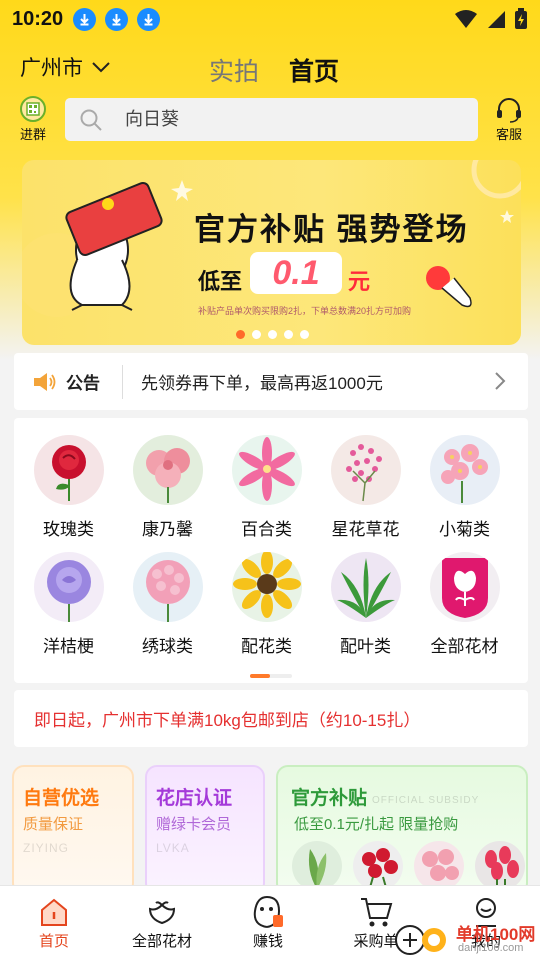  Describe the element at coordinates (194, 824) in the screenshot. I see `card-subtitle: 赠绿卡会员` at that location.